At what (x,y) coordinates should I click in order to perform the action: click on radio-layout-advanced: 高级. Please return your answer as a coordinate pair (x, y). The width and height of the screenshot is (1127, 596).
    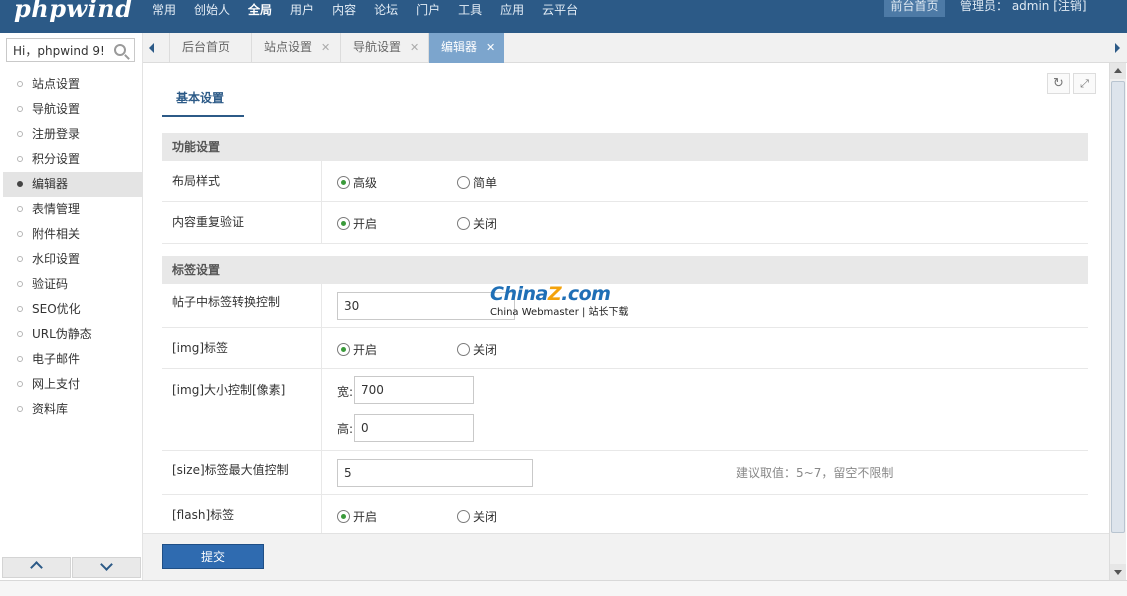
    Looking at the image, I should click on (357, 182).